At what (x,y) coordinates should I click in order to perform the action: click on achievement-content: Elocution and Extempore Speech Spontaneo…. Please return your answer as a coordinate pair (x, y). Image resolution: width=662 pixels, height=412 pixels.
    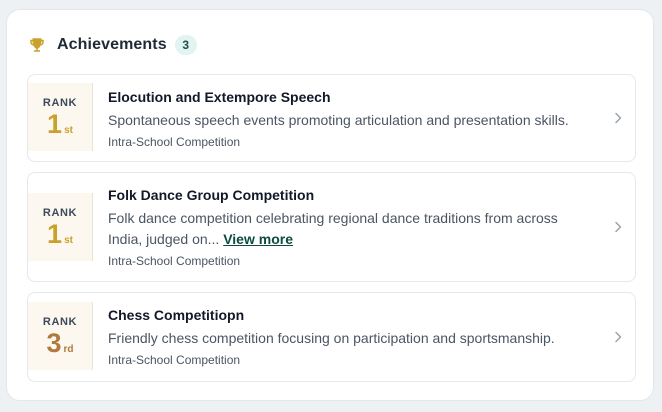
    Looking at the image, I should click on (351, 119).